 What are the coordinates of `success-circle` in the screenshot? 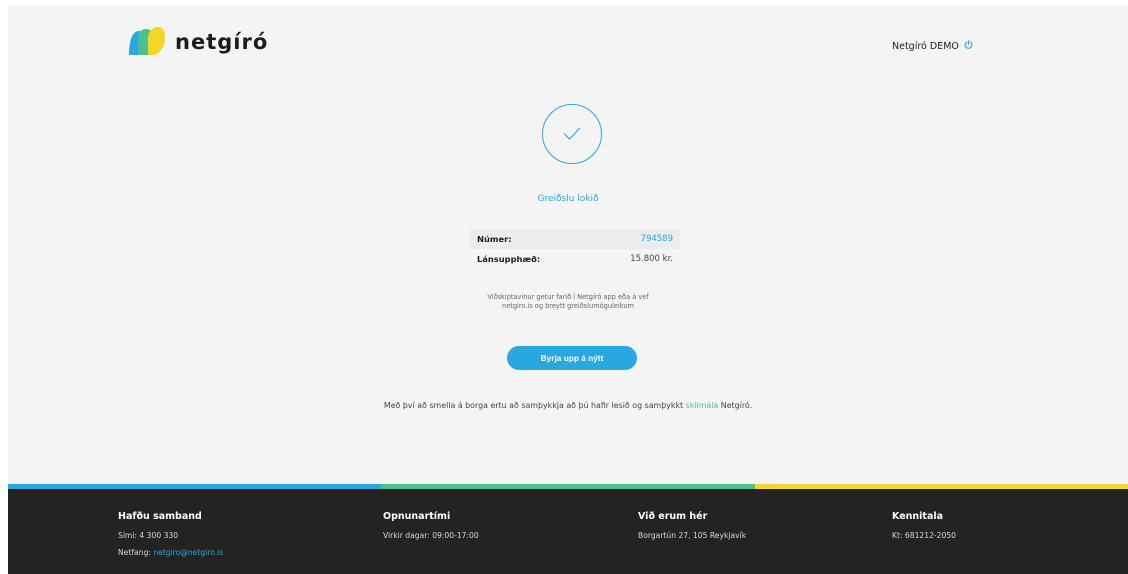 It's located at (572, 134).